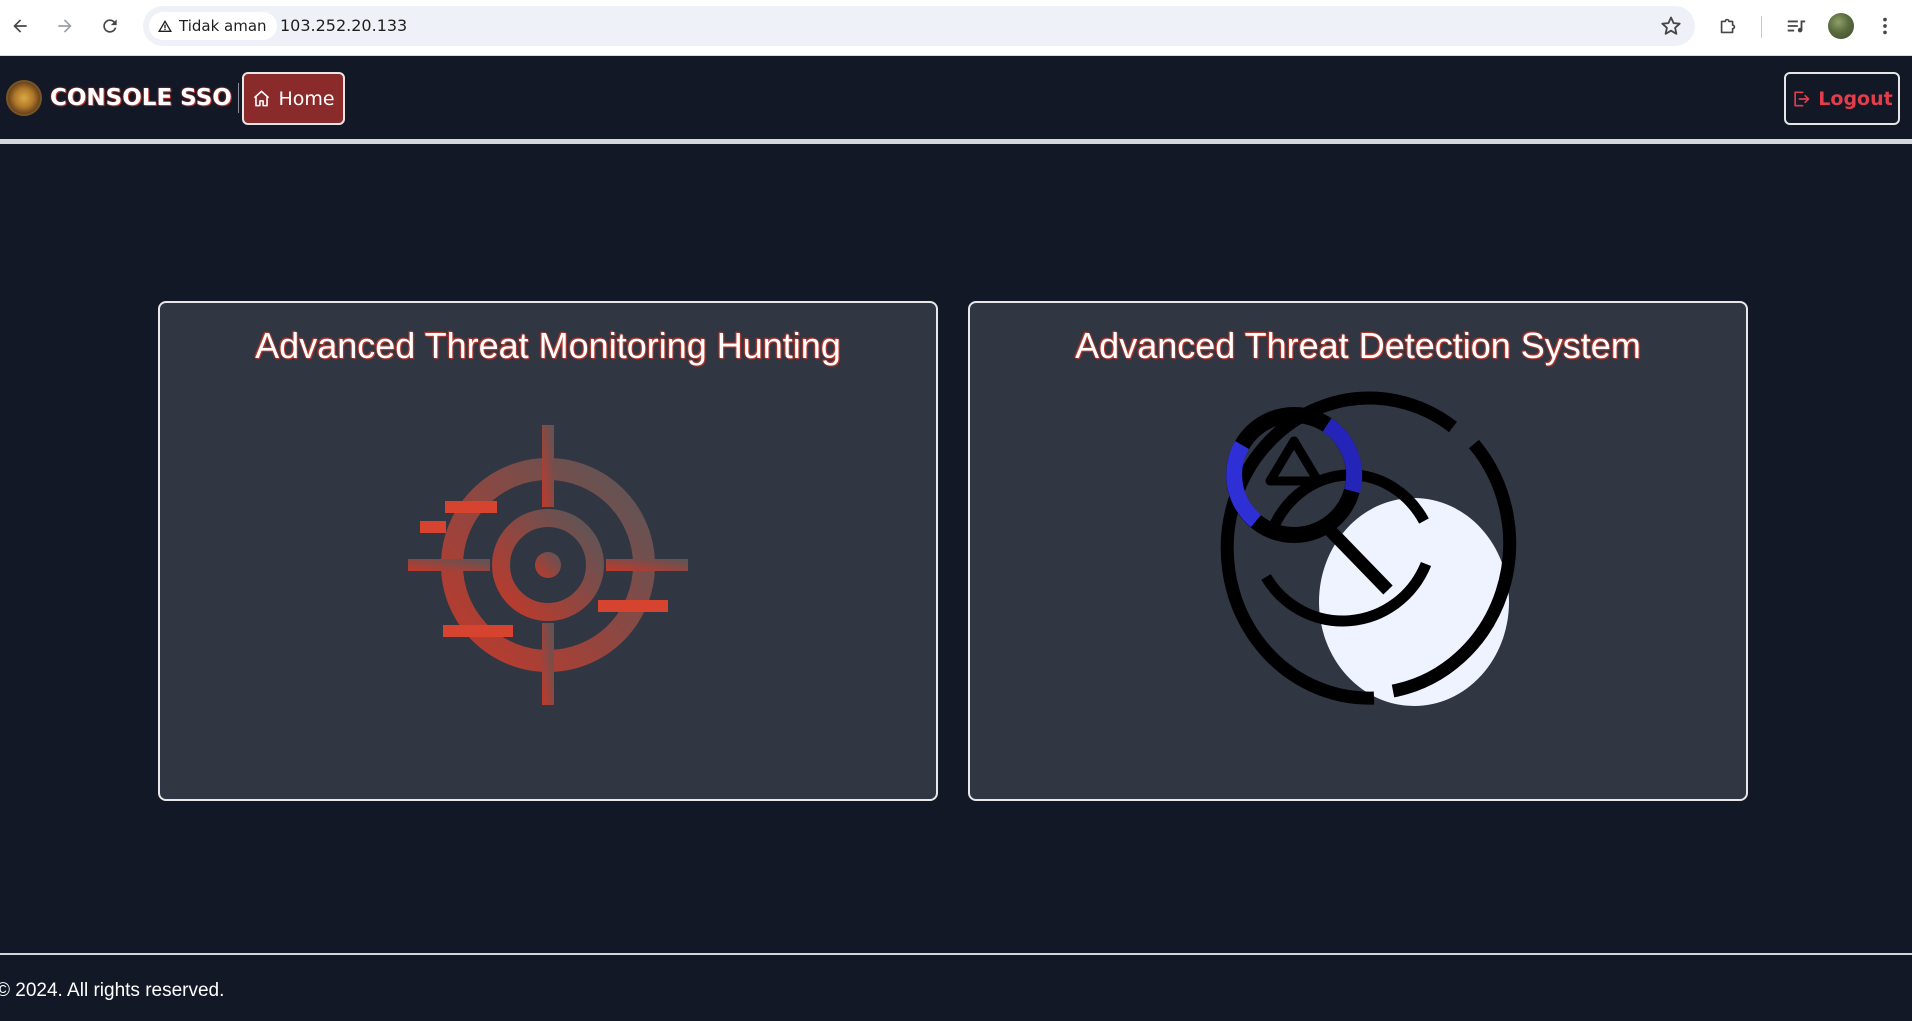 This screenshot has height=1021, width=1912. What do you see at coordinates (306, 98) in the screenshot?
I see `home-label: Home` at bounding box center [306, 98].